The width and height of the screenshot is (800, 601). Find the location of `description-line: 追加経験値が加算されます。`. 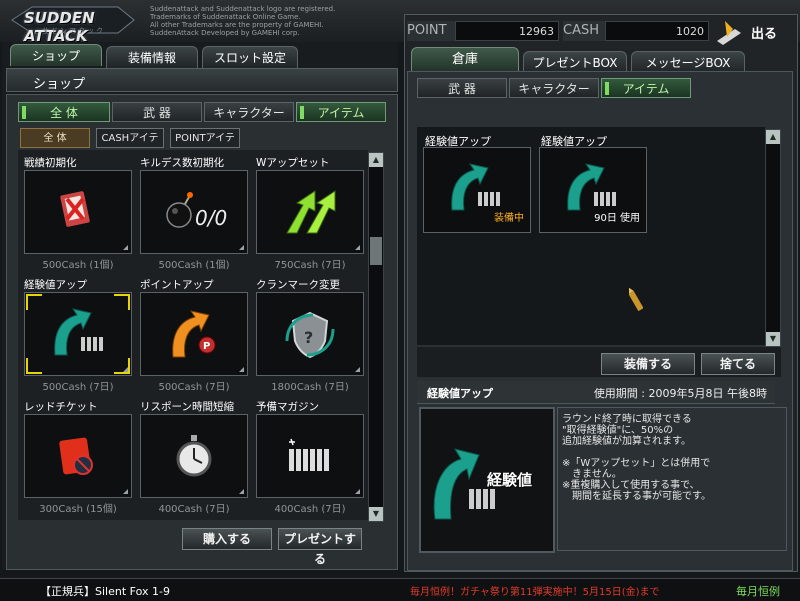

description-line: 追加経験値が加算されます。 is located at coordinates (626, 441).